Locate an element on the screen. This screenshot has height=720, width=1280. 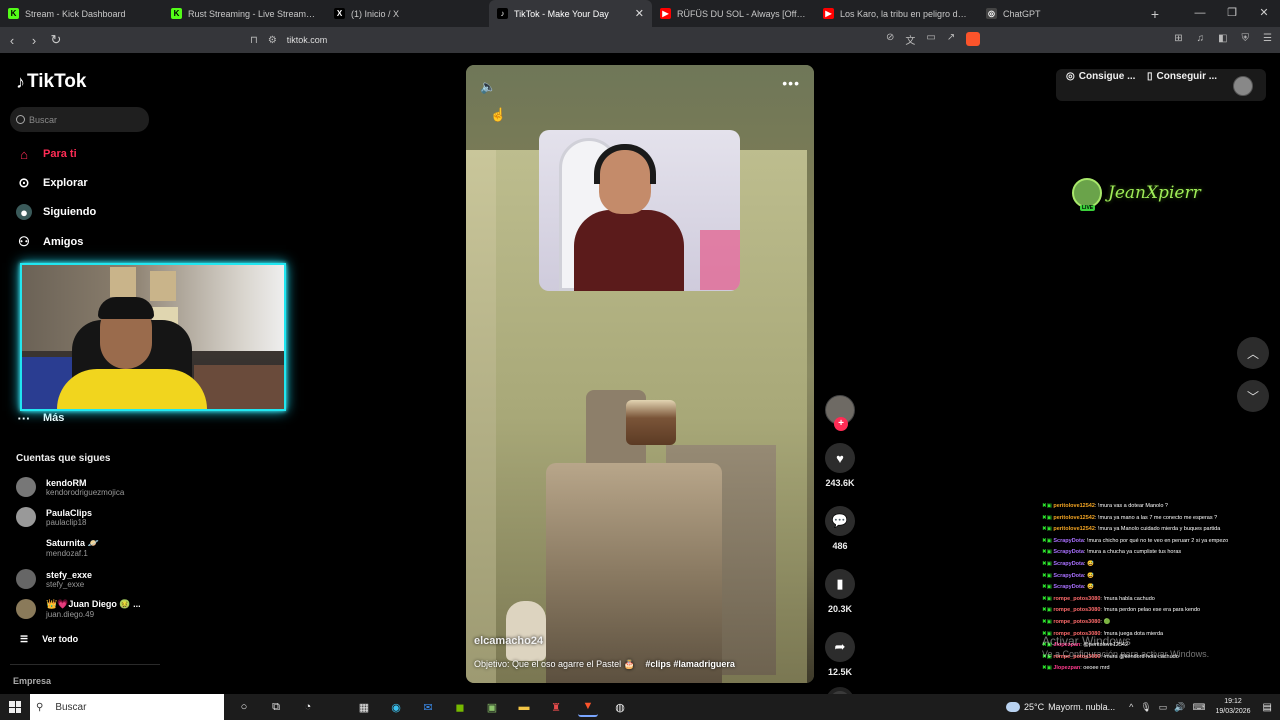
like-button: ♥ is located at coordinates (840, 458).